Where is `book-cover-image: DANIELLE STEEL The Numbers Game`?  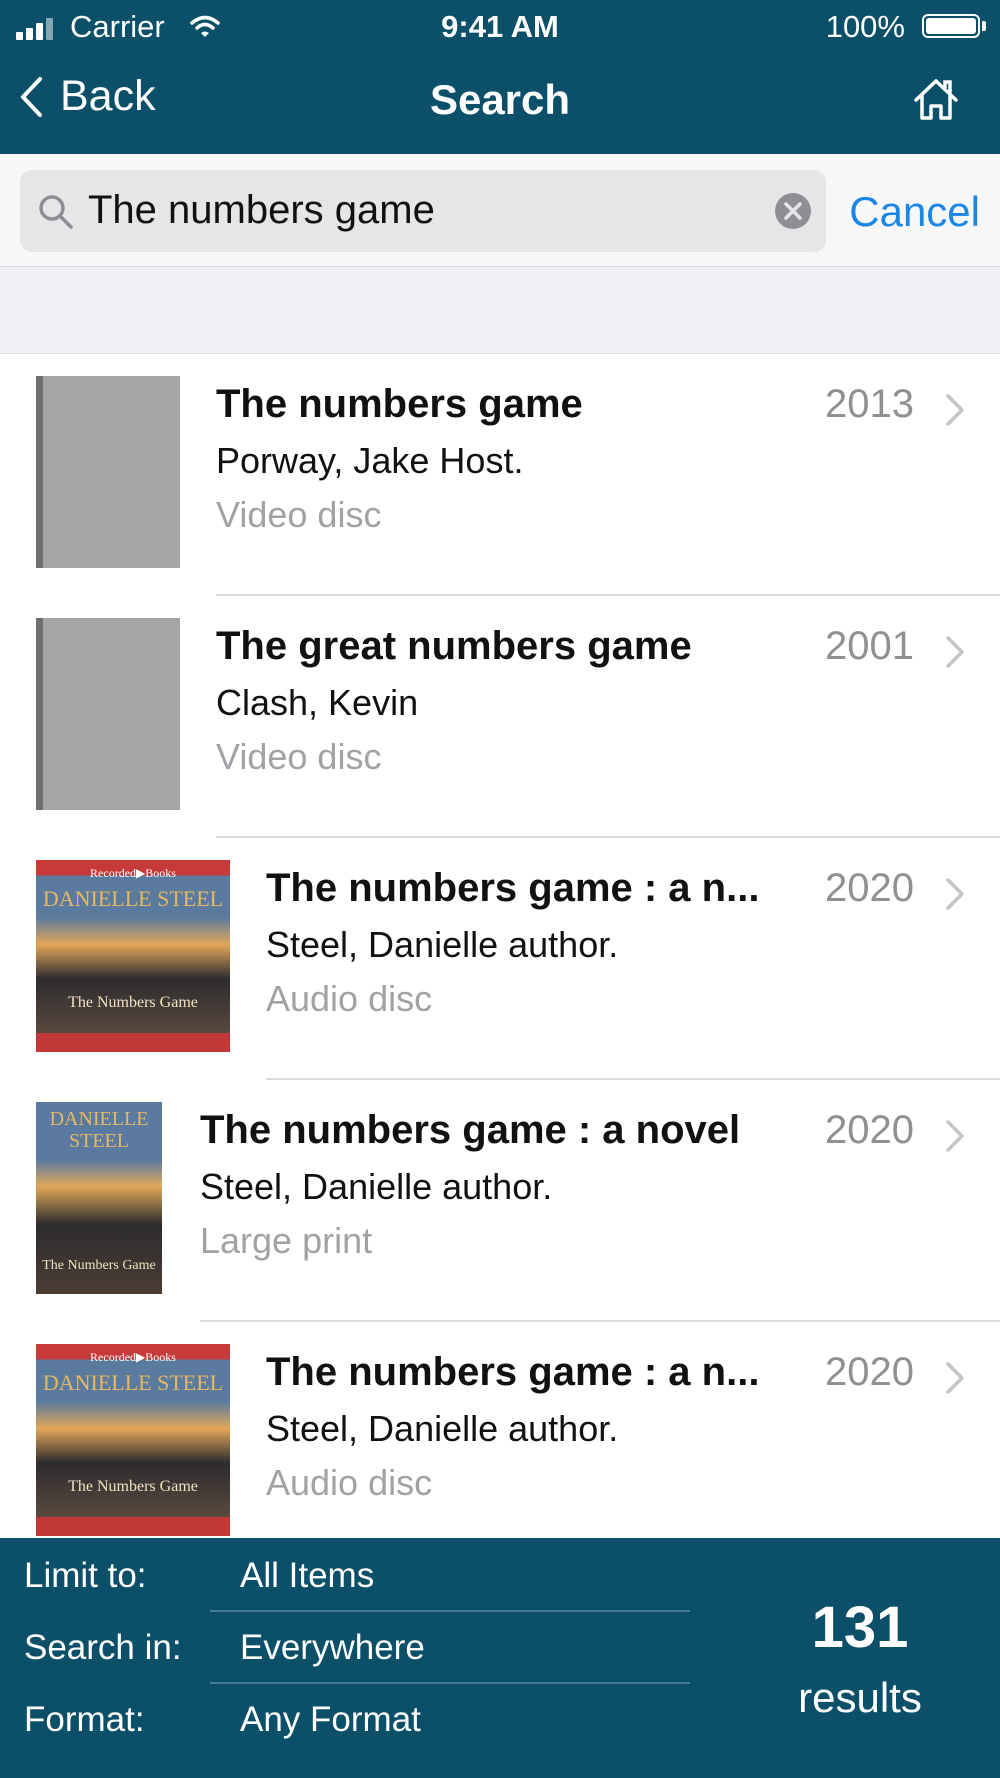
book-cover-image: DANIELLE STEEL The Numbers Game is located at coordinates (99, 1198).